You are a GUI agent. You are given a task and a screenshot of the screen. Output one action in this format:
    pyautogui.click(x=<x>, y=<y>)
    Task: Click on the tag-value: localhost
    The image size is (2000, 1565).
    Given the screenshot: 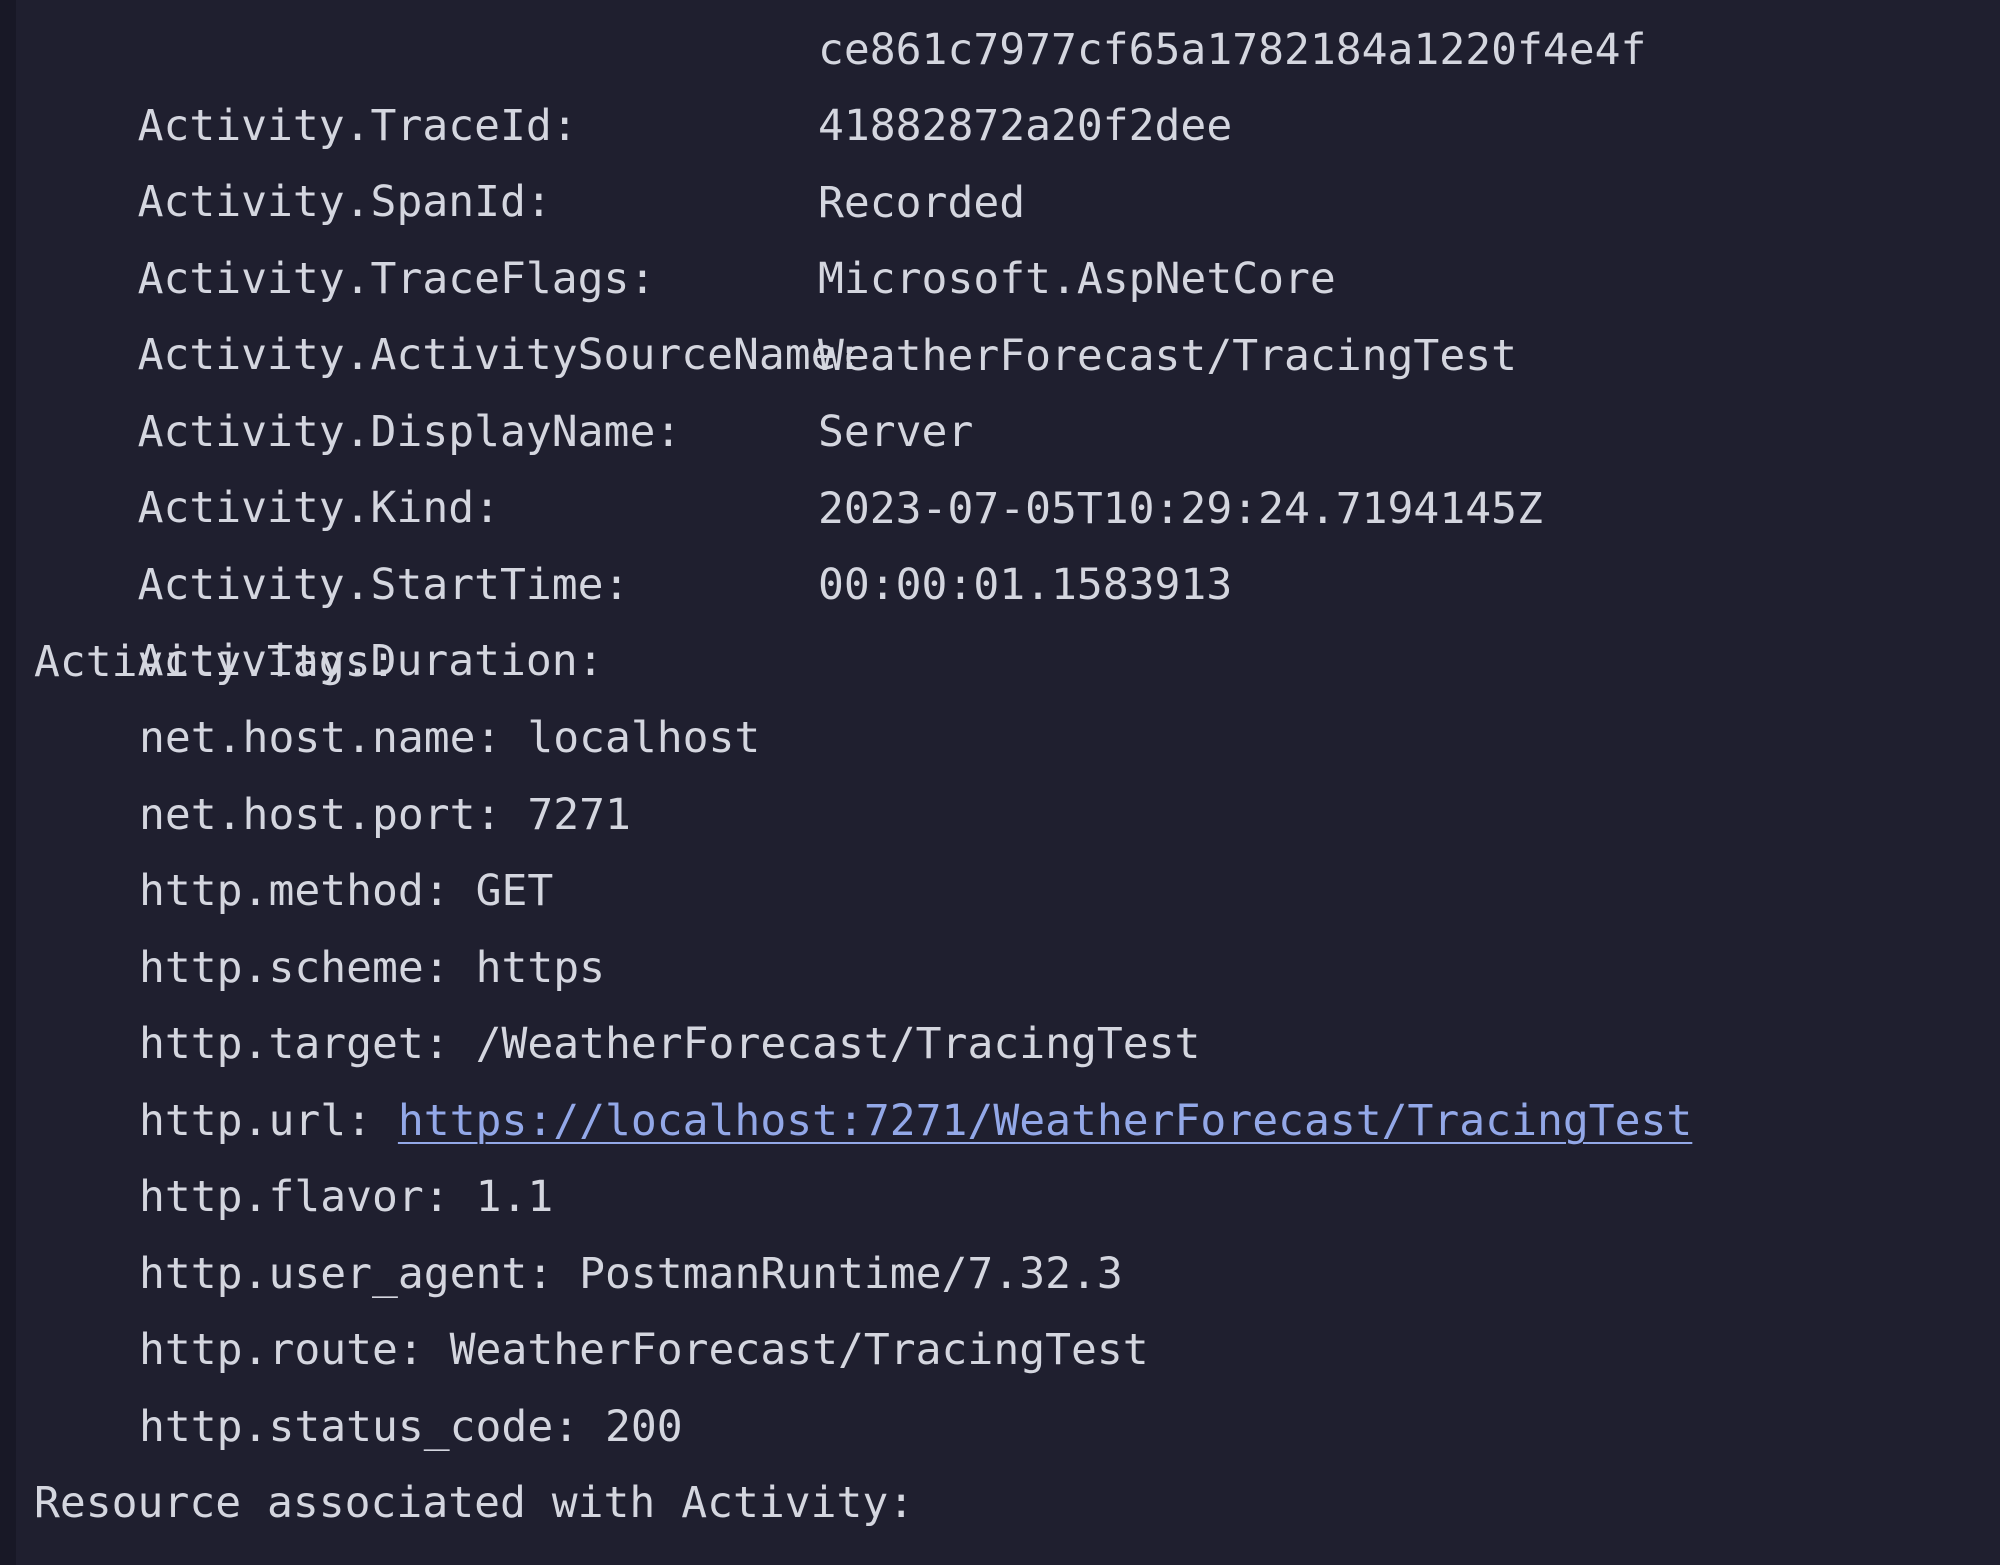 What is the action you would take?
    pyautogui.click(x=644, y=738)
    